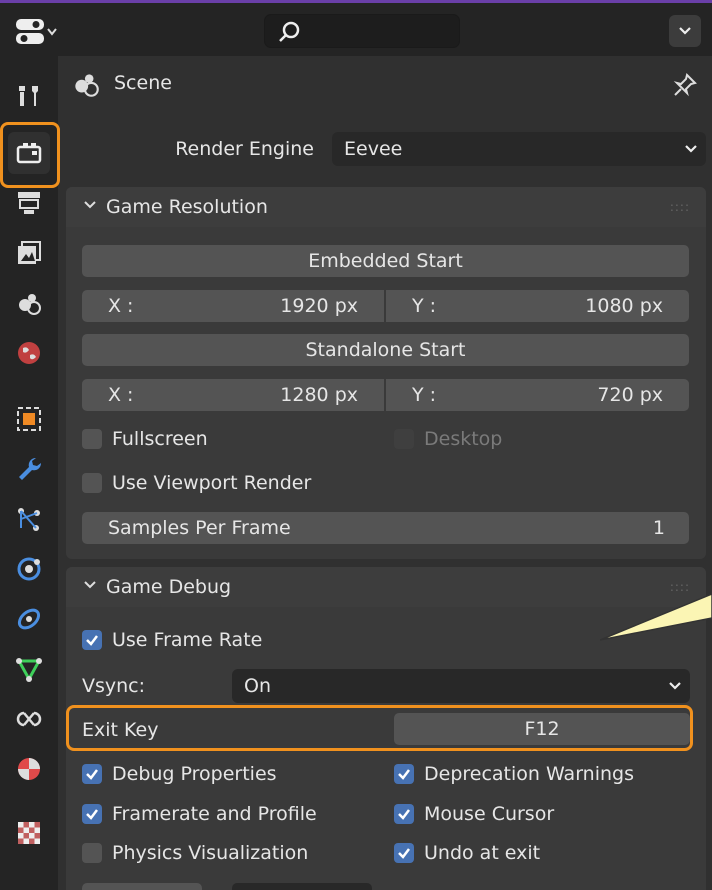 Image resolution: width=712 pixels, height=890 pixels. I want to click on embedded-y-value: 1080 px, so click(624, 306).